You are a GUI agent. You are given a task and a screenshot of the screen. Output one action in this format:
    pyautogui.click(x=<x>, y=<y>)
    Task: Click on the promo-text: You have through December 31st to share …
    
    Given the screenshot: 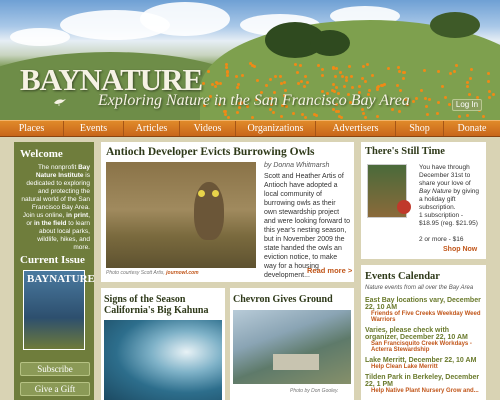 What is the action you would take?
    pyautogui.click(x=450, y=188)
    